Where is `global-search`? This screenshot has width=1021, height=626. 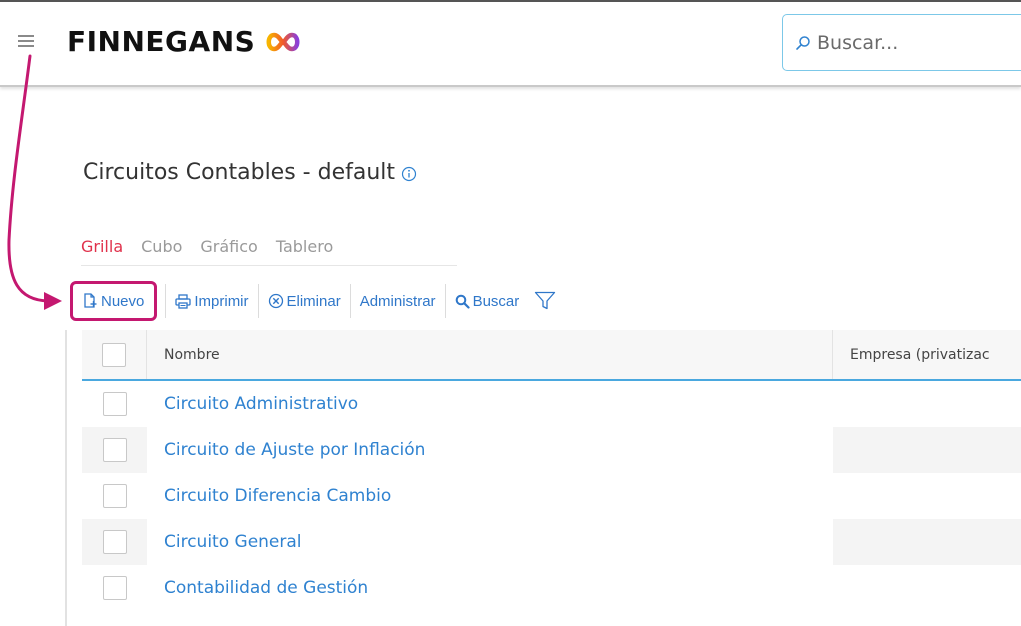 global-search is located at coordinates (901, 42).